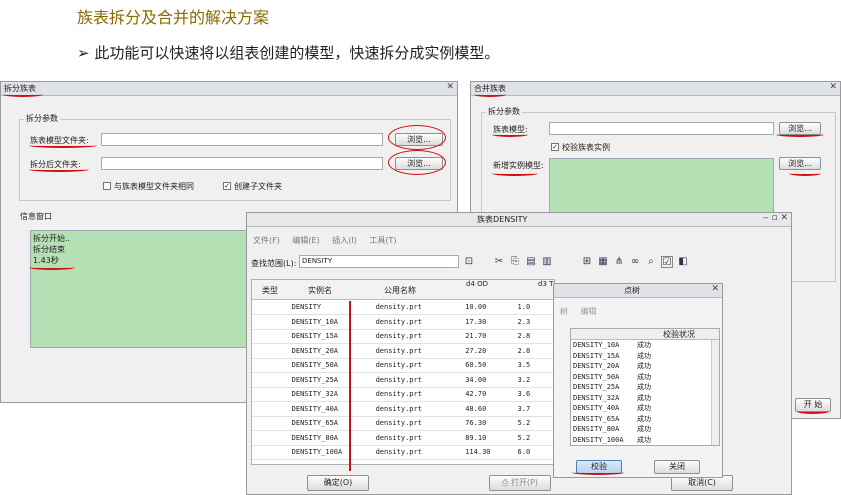 Image resolution: width=841 pixels, height=495 pixels. Describe the element at coordinates (775, 218) in the screenshot. I see `window-controls-icon: ‒ ▫ ✕` at that location.